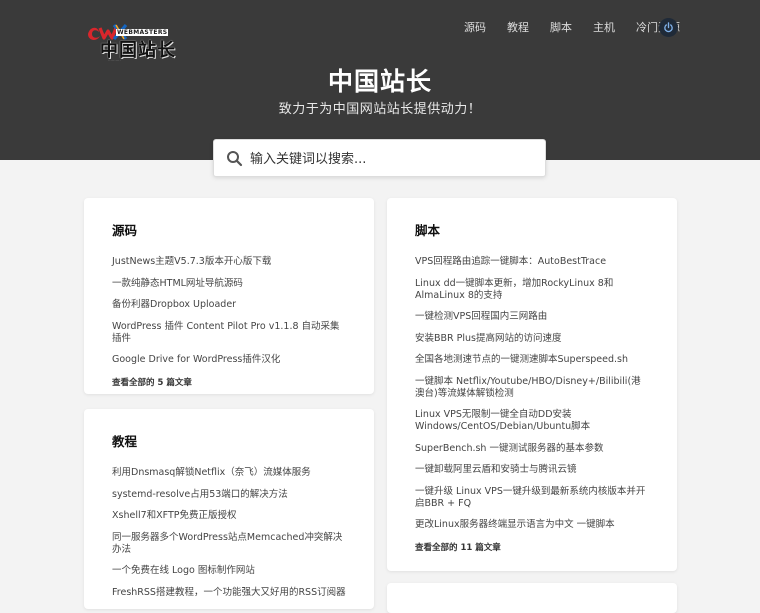 The height and width of the screenshot is (613, 760). I want to click on list-item: 全国各地测速节点的一键测速脚本Superspeed.sh, so click(532, 360).